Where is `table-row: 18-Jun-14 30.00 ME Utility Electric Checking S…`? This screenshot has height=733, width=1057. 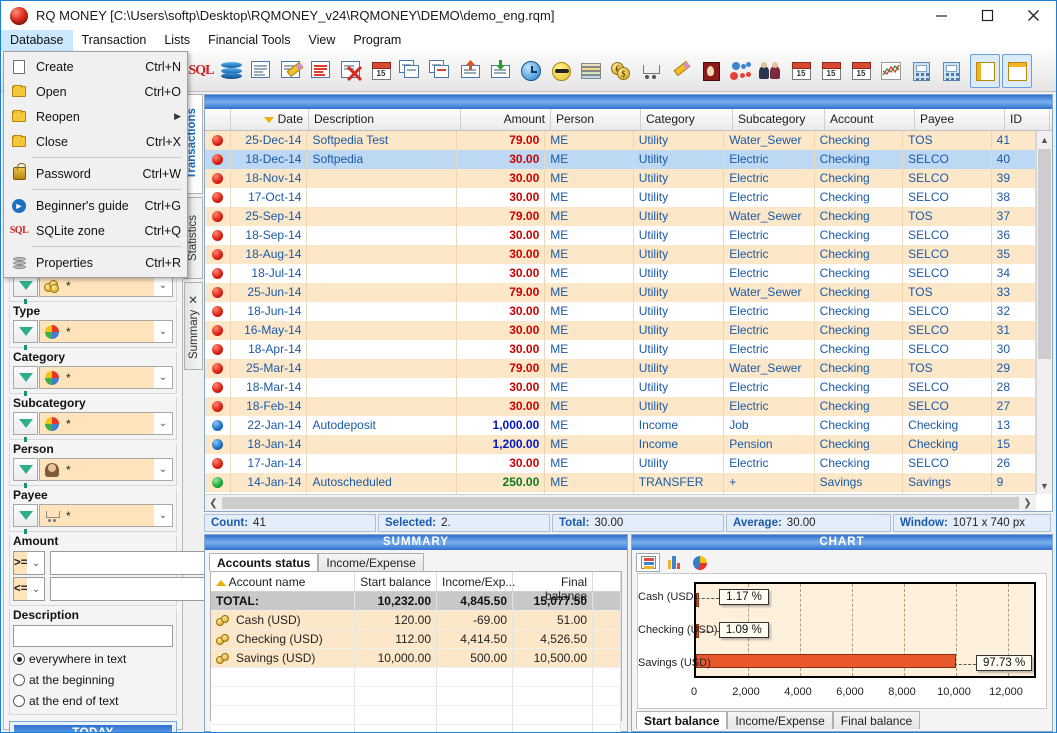 table-row: 18-Jun-14 30.00 ME Utility Electric Checking S… is located at coordinates (620, 311).